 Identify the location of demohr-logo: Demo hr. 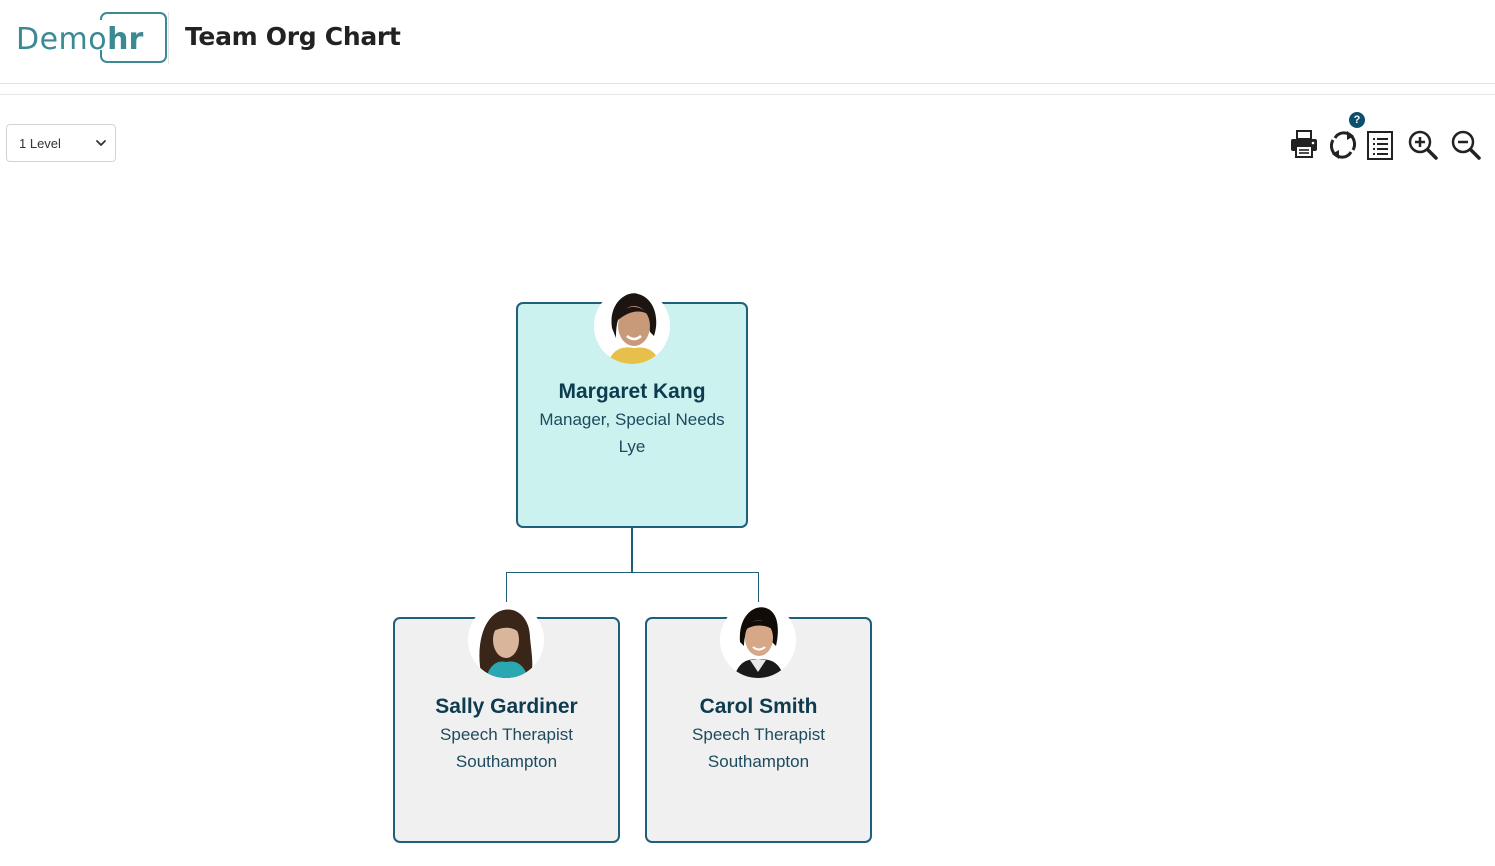
(91, 38).